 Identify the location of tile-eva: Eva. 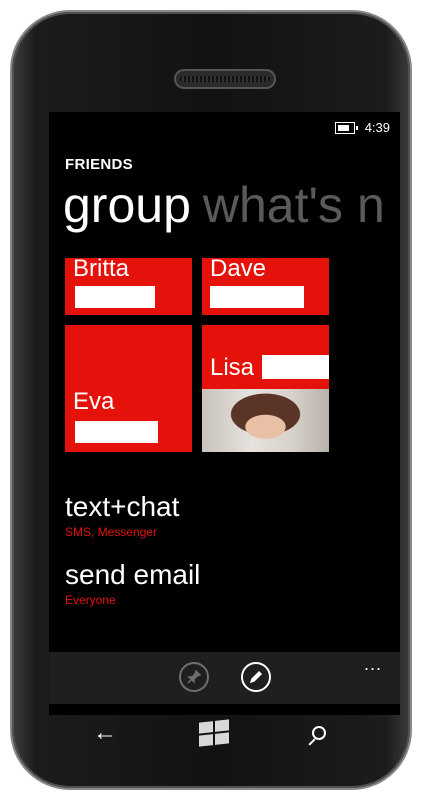
(128, 388).